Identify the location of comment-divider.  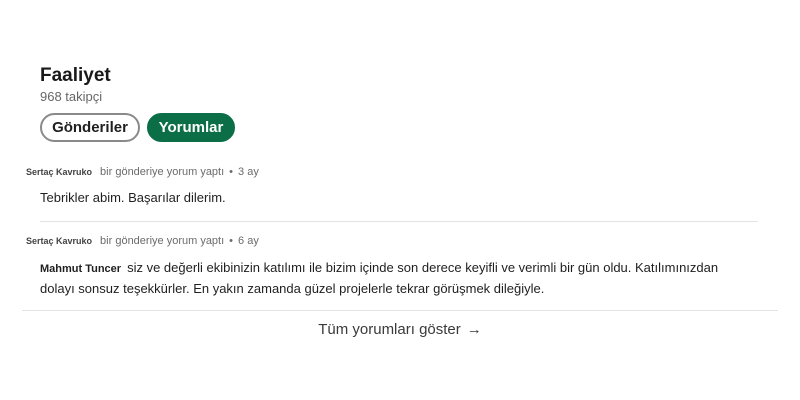
(399, 221).